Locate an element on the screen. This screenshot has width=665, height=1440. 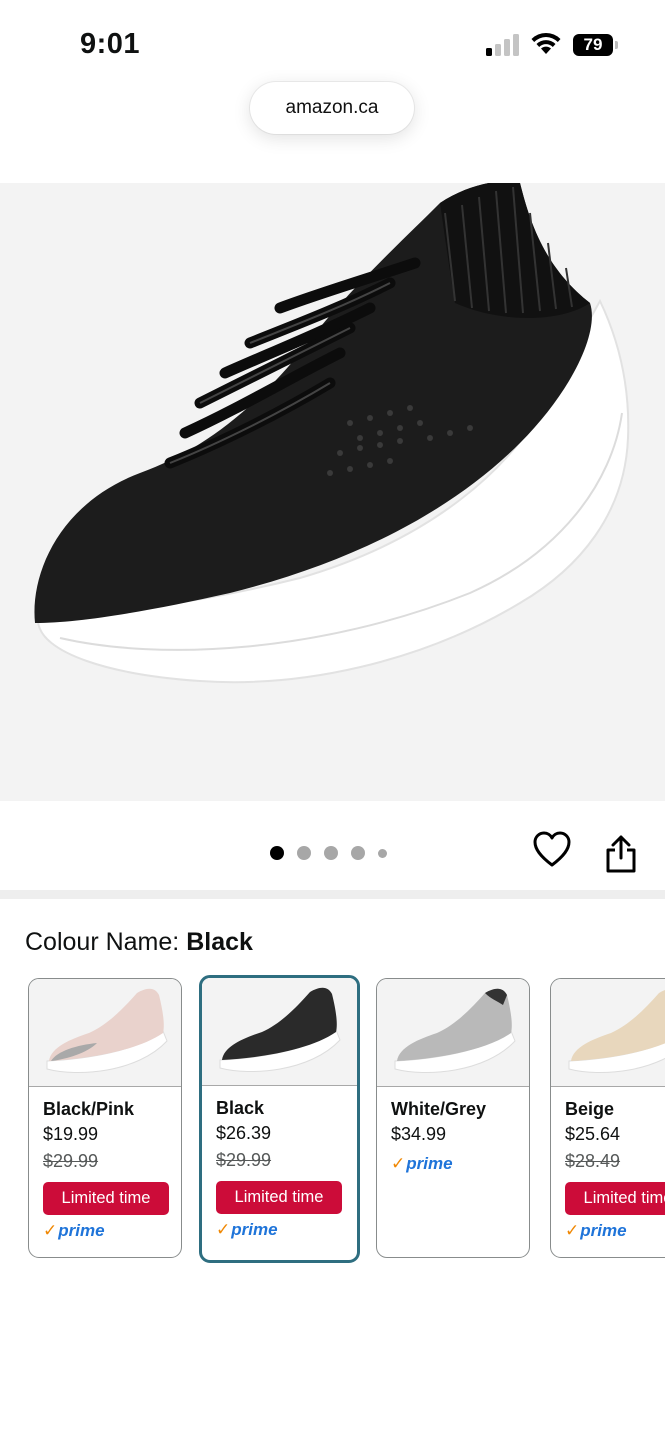
swatch-price: $34.99 is located at coordinates (419, 1134).